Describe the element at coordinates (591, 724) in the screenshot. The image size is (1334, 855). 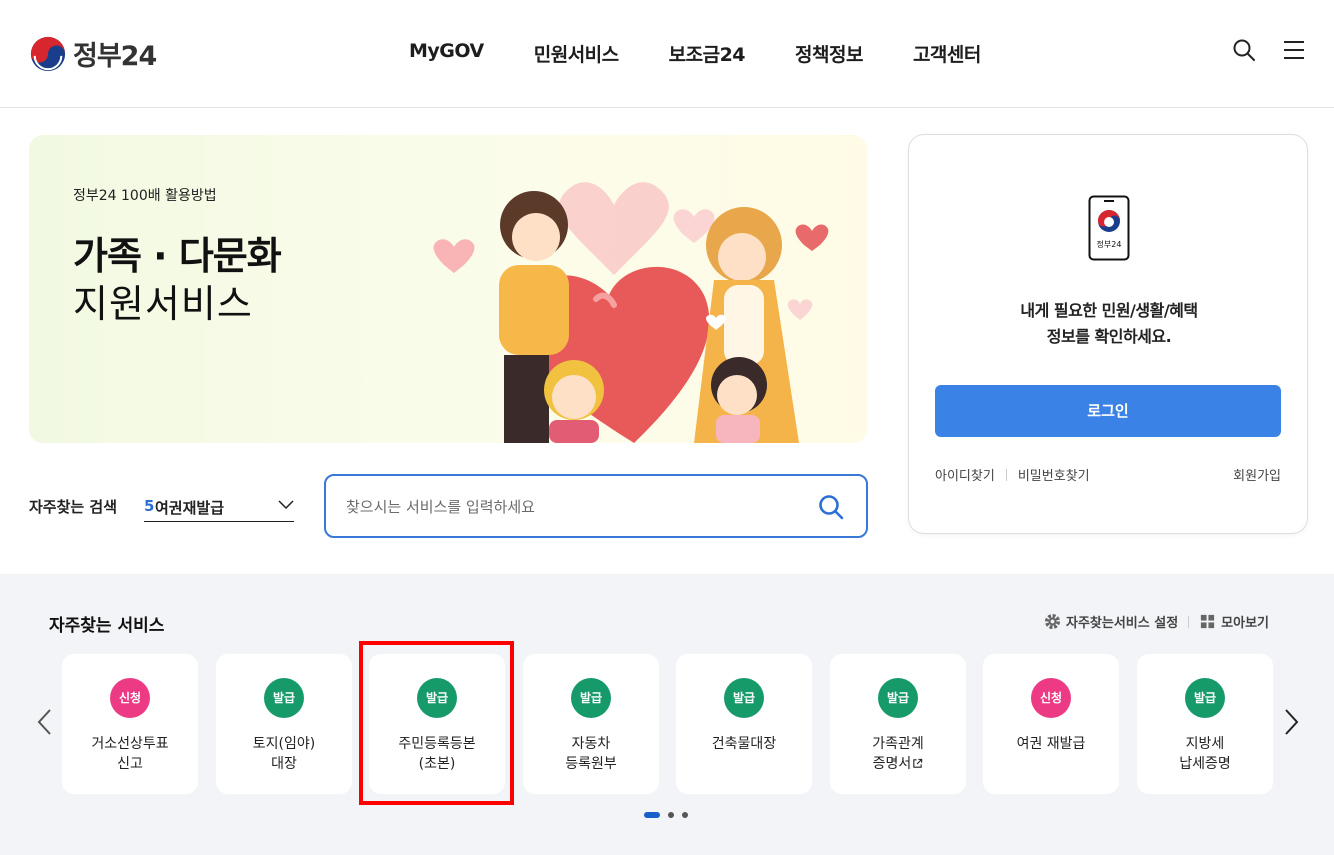
I see `service-card-vehicle-register: 발급 자동차 등록원부` at that location.